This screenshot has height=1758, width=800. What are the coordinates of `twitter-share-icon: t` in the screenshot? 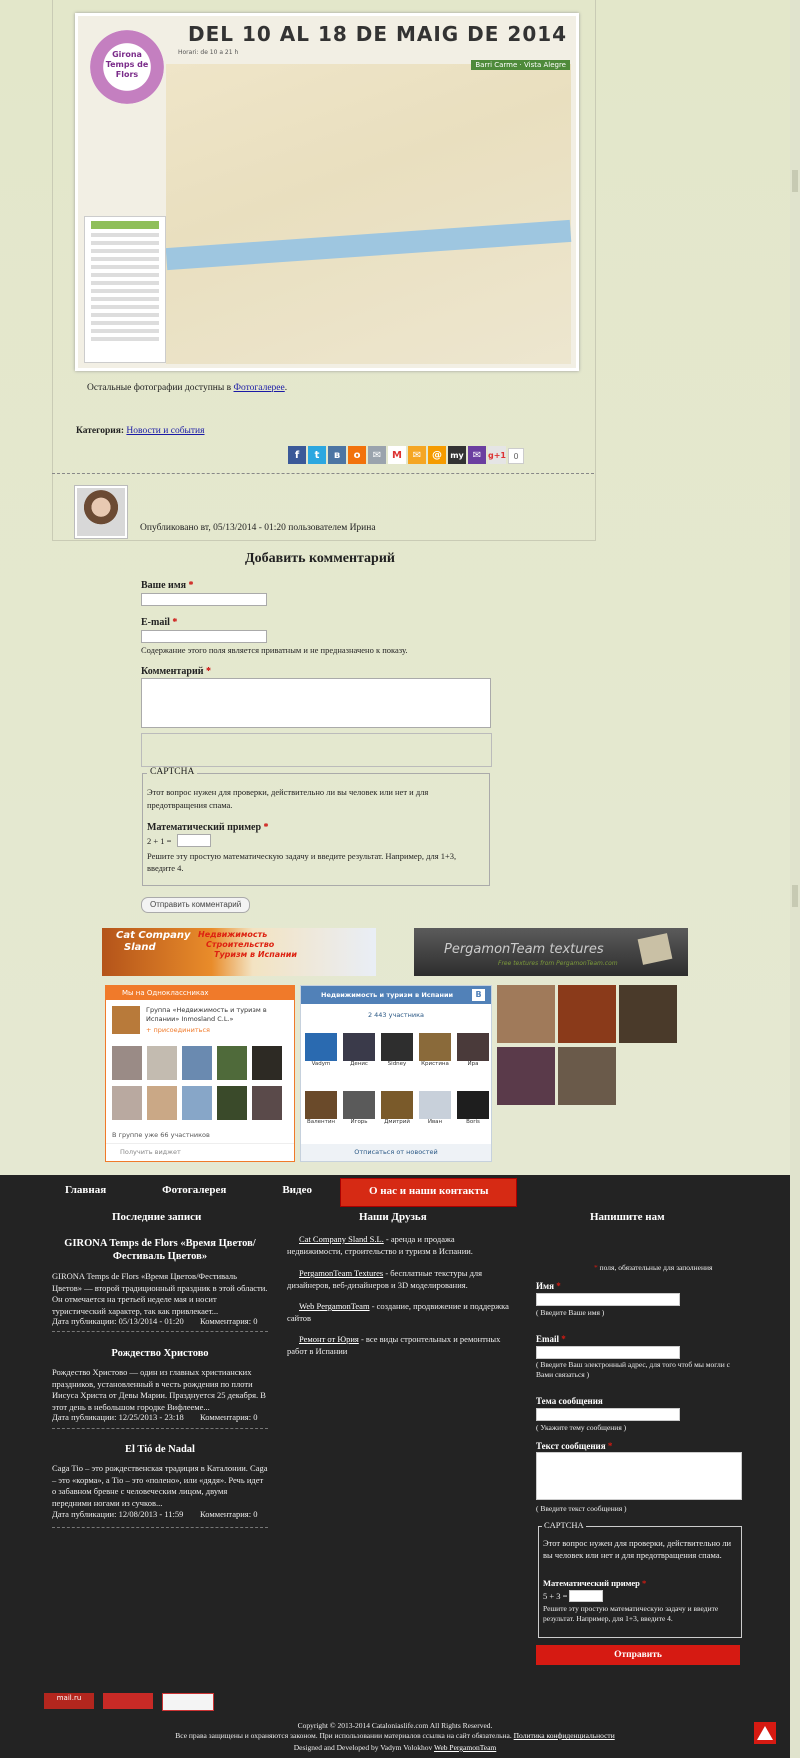 It's located at (317, 455).